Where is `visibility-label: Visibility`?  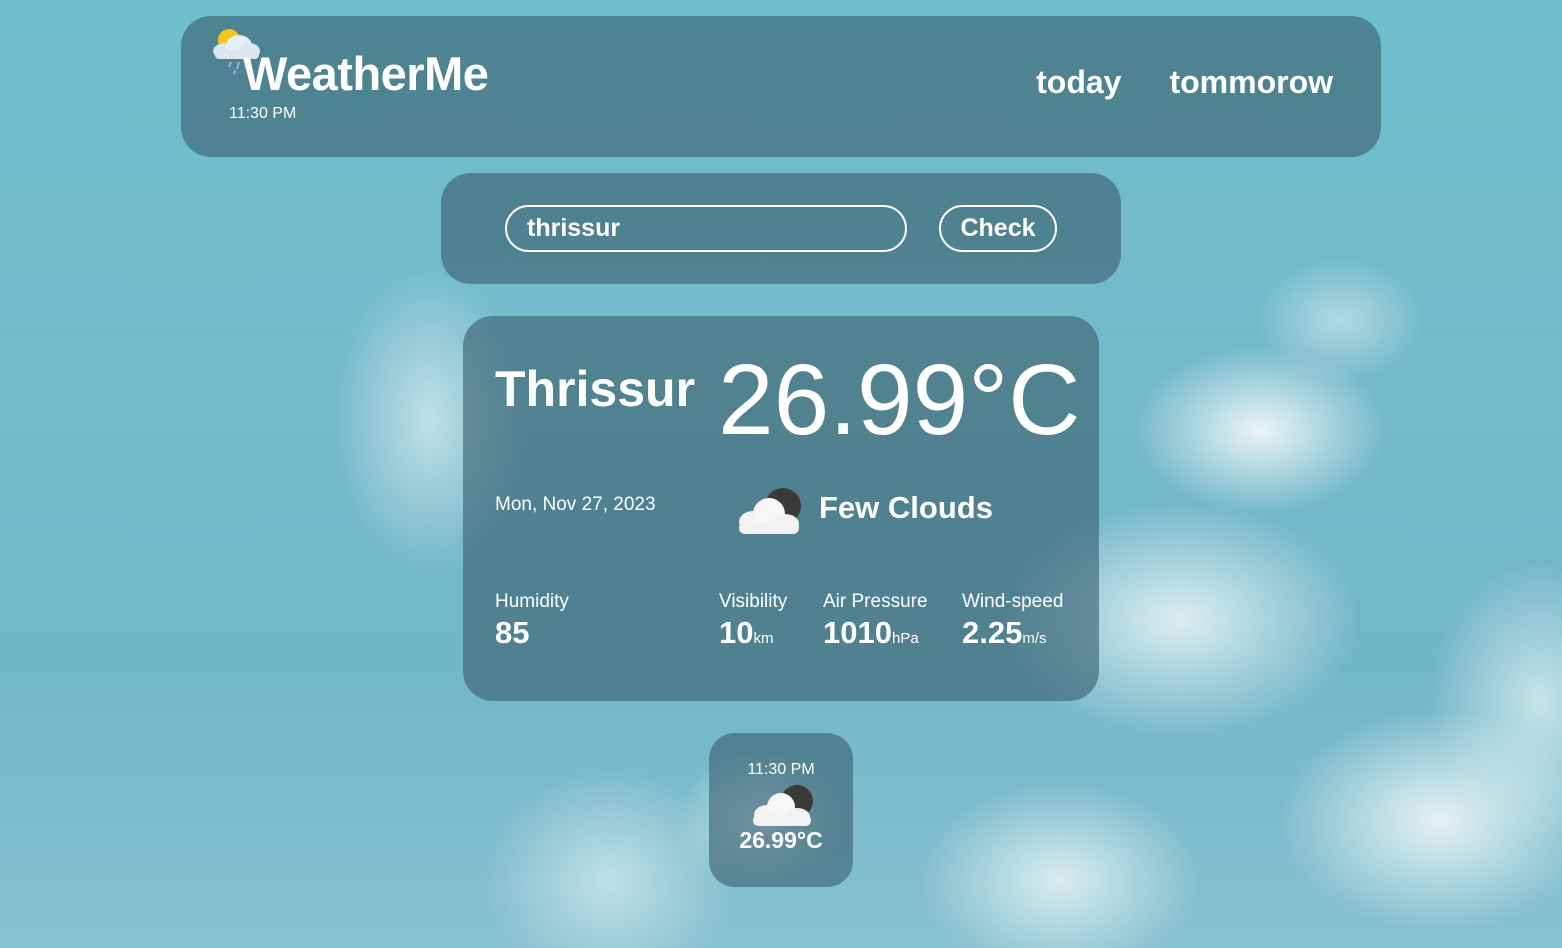
visibility-label: Visibility is located at coordinates (753, 601).